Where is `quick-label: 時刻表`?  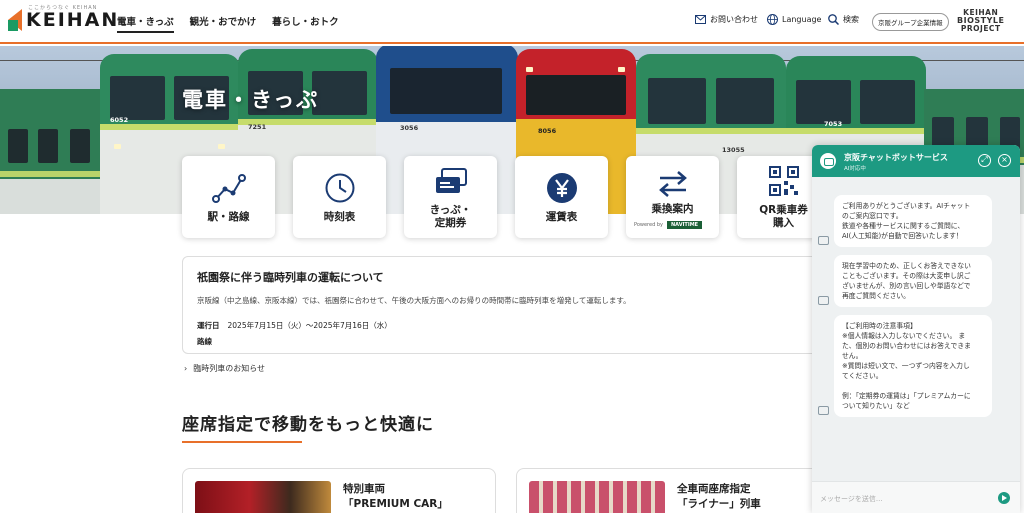 quick-label: 時刻表 is located at coordinates (339, 216).